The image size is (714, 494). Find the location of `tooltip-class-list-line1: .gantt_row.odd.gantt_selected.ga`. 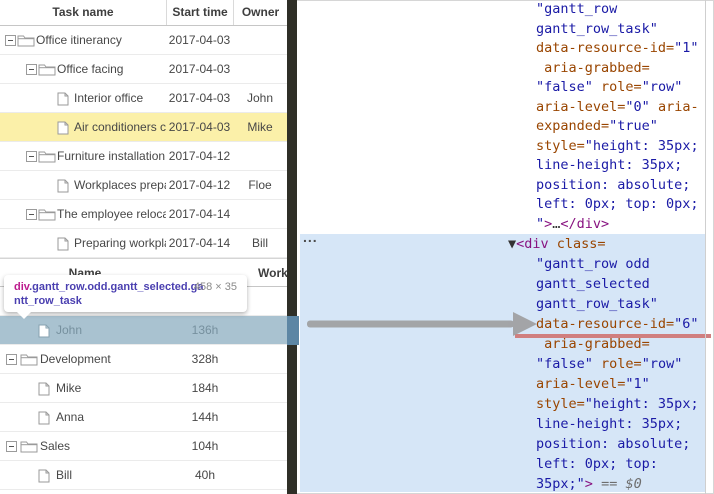

tooltip-class-list-line1: .gantt_row.odd.gantt_selected.ga is located at coordinates (116, 287).